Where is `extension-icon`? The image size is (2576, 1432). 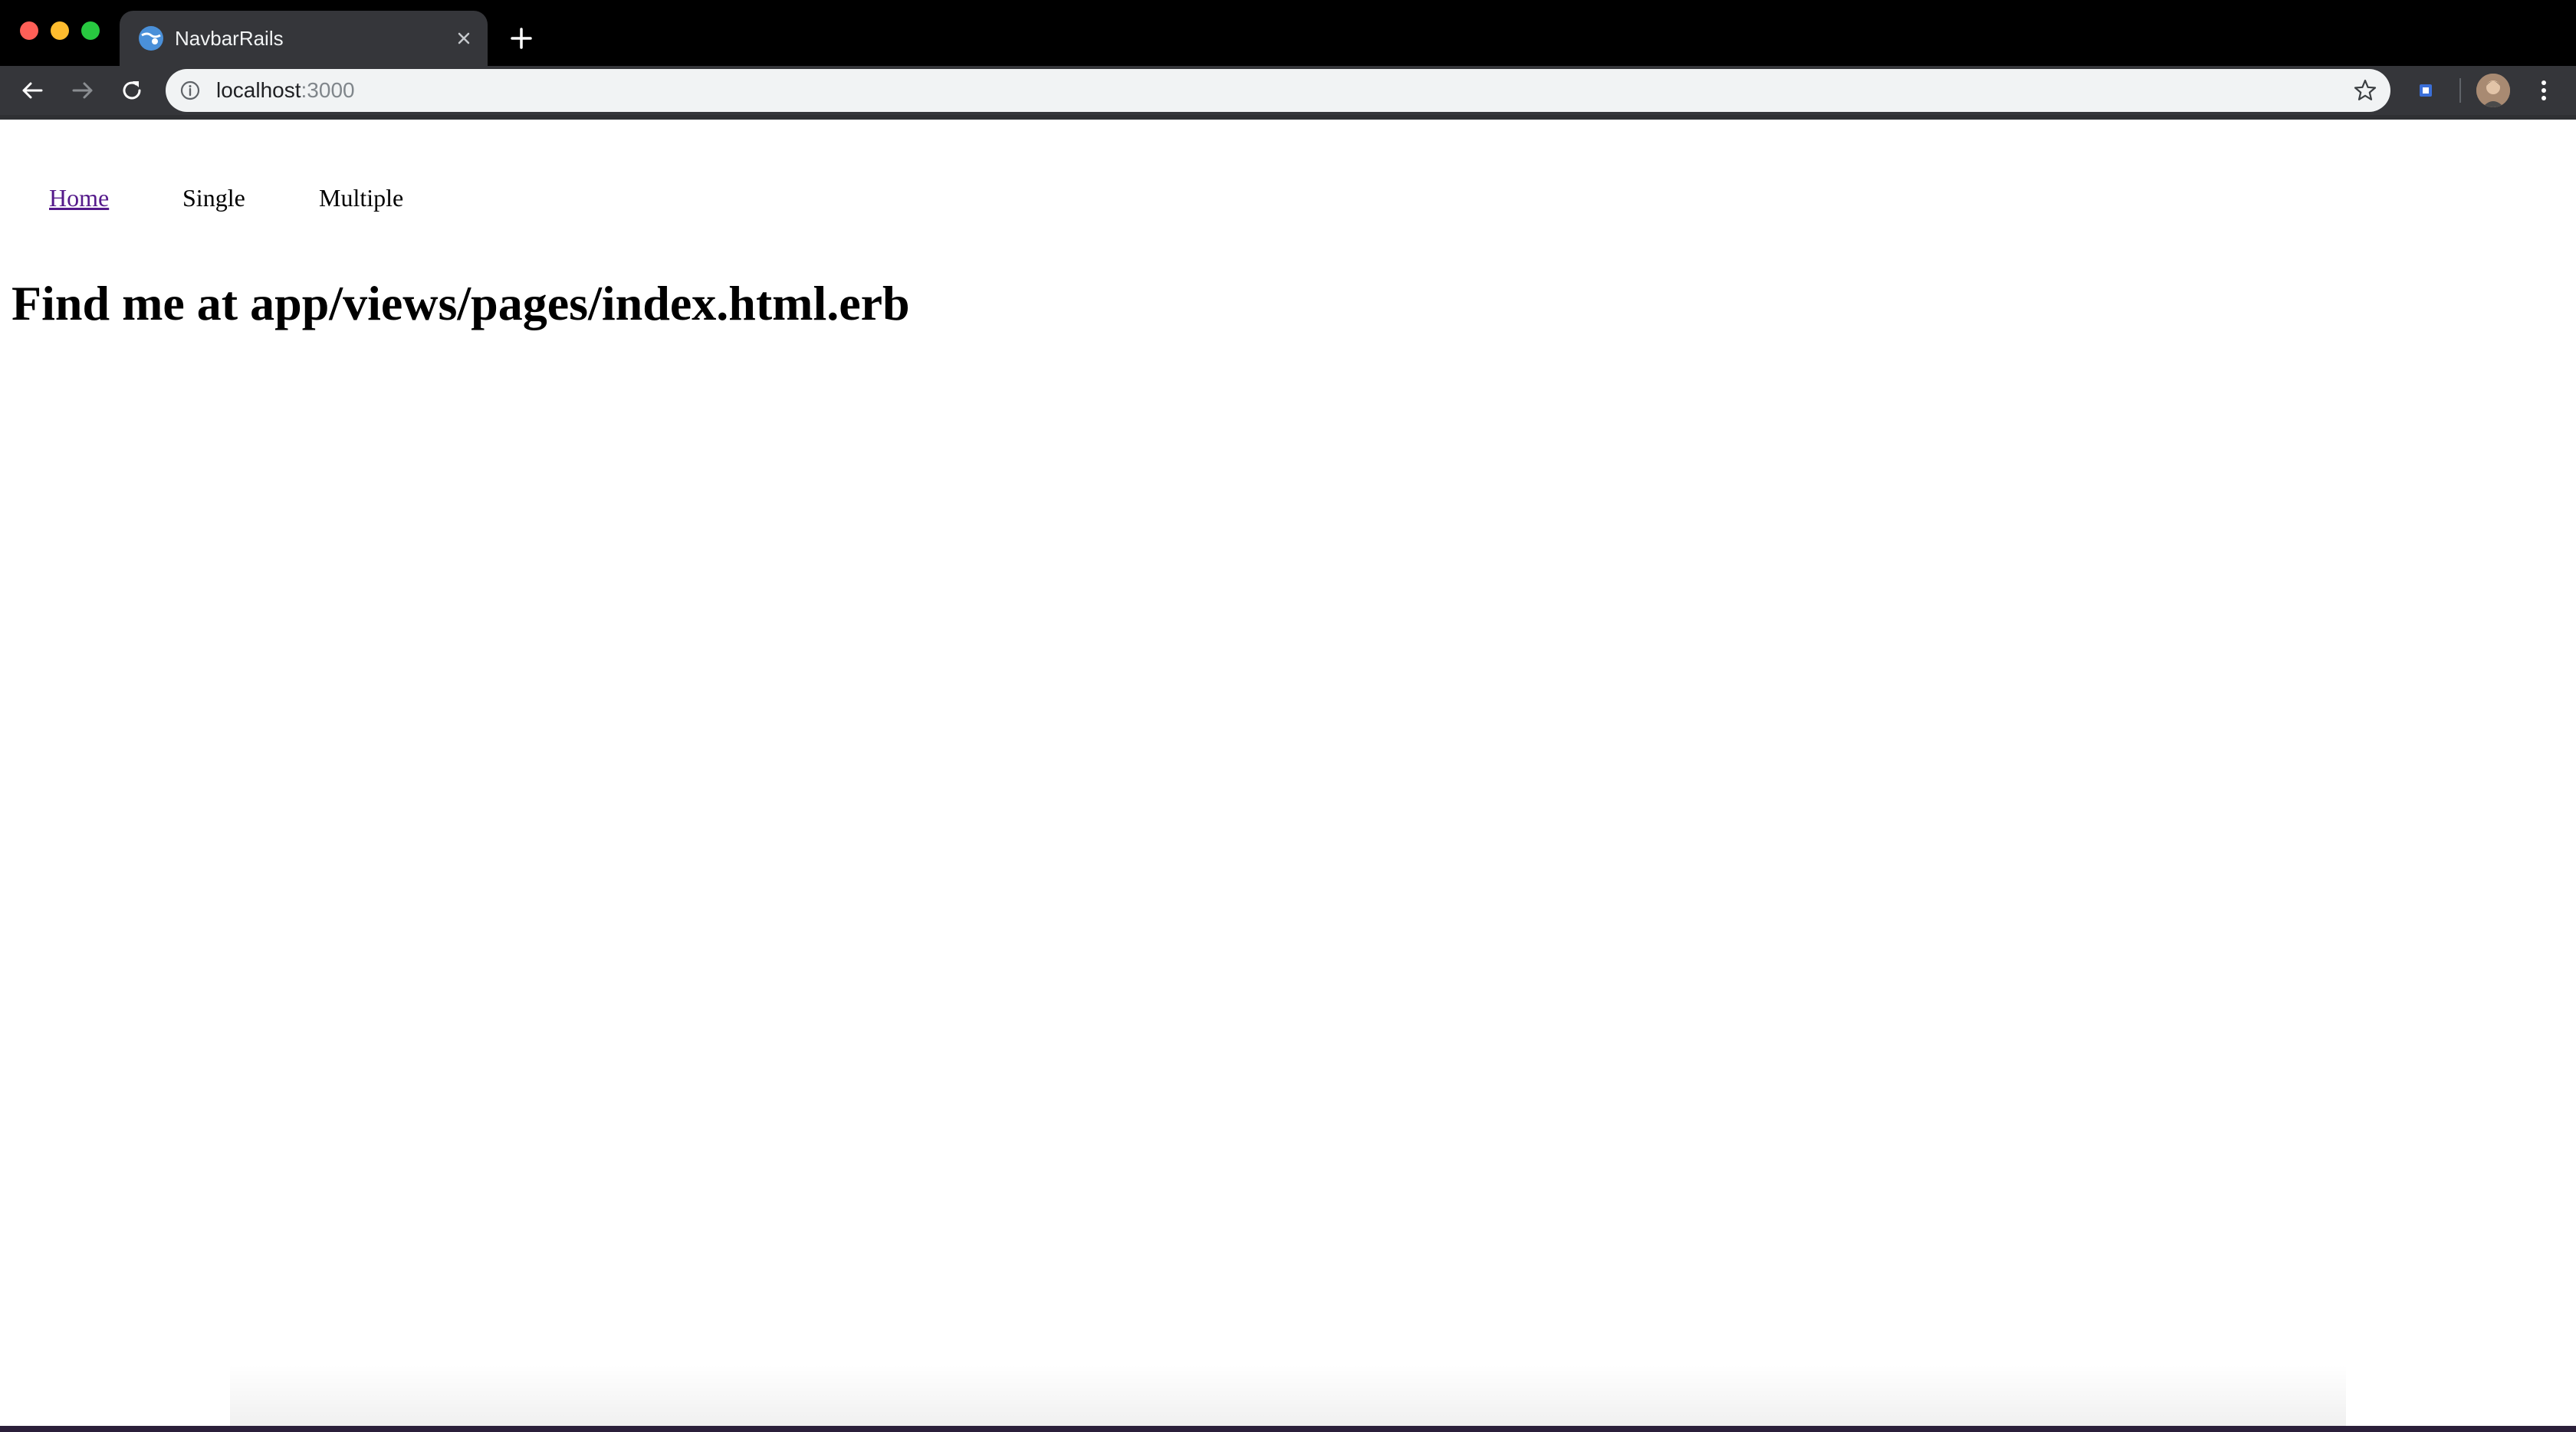
extension-icon is located at coordinates (2425, 91).